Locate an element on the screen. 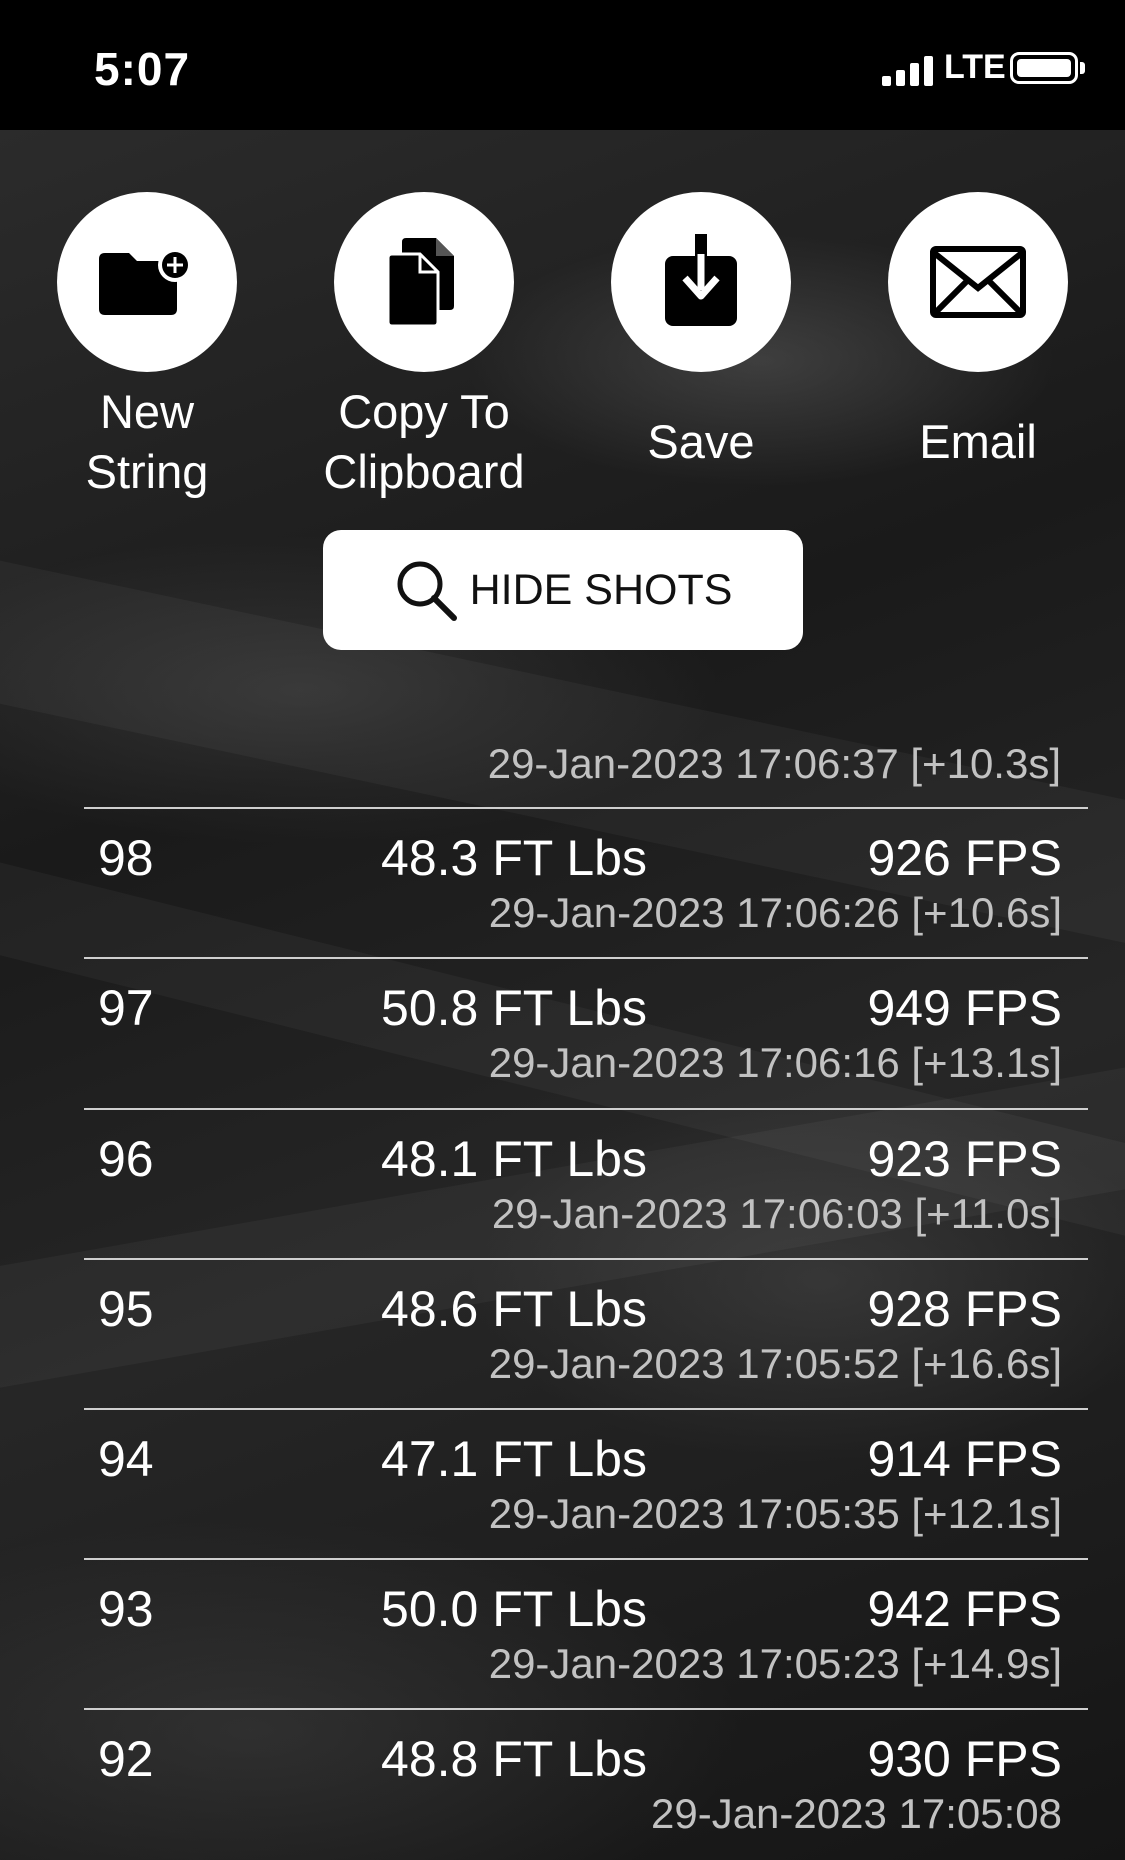 The image size is (1125, 1860). download-icon is located at coordinates (701, 280).